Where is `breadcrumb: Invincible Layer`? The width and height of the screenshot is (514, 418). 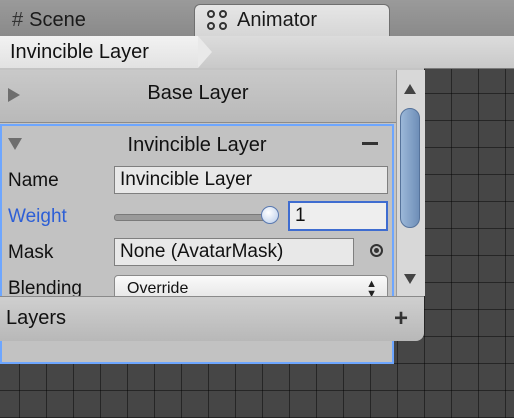
breadcrumb: Invincible Layer is located at coordinates (257, 52).